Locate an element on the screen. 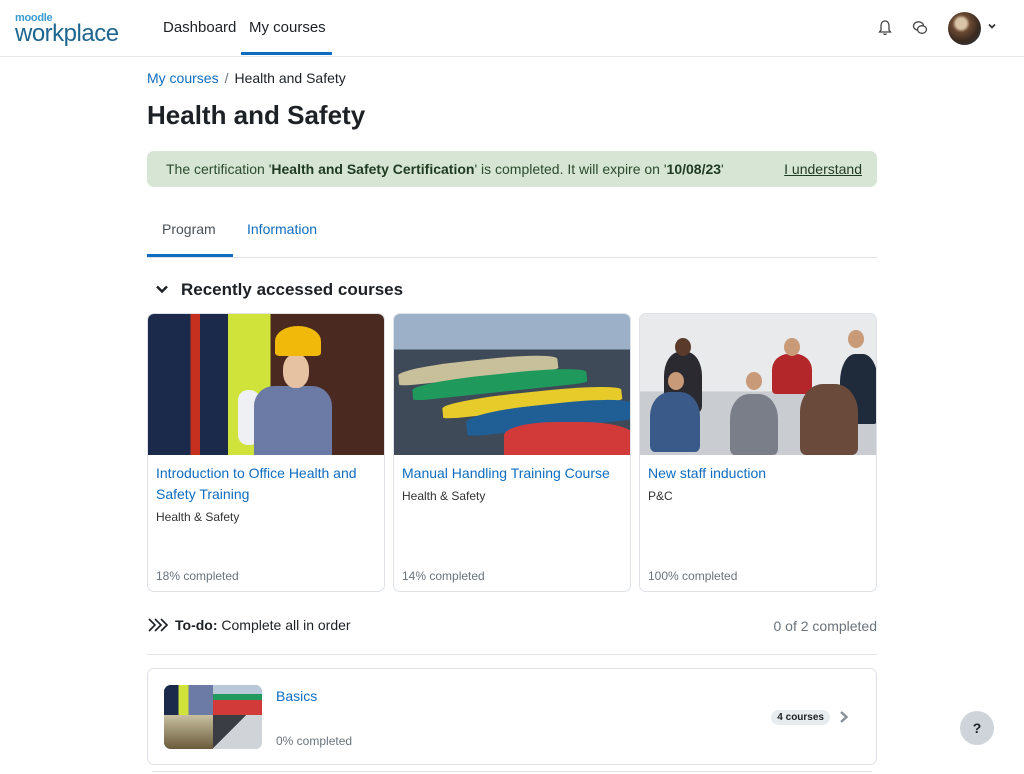  chat-icon is located at coordinates (920, 28).